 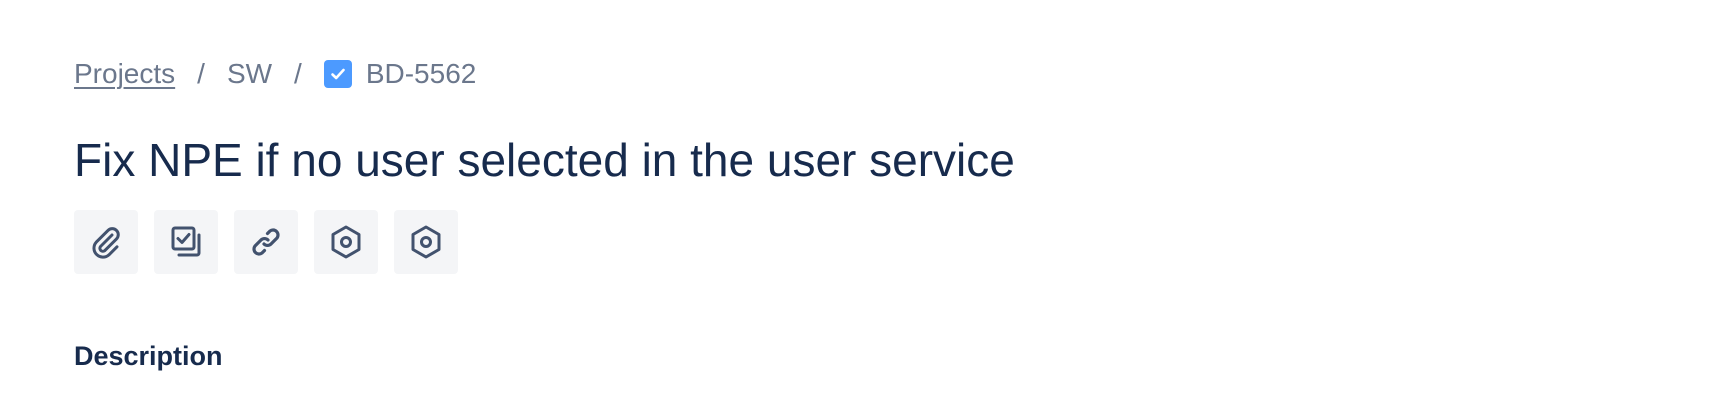 I want to click on link-icon, so click(x=266, y=242).